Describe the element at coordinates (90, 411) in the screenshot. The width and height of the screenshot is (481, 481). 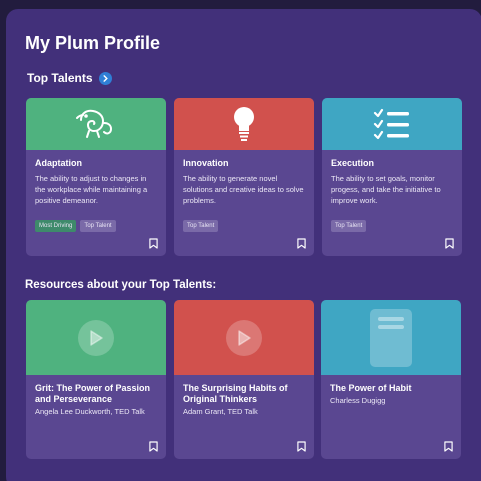
I see `resource-author: Angela Lee Duckworth, TED Talk` at that location.